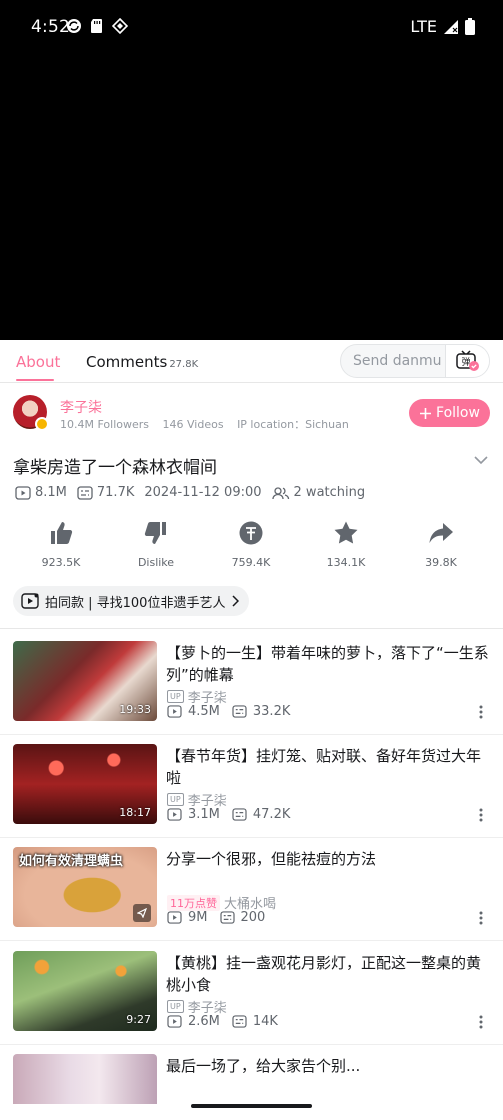  What do you see at coordinates (251, 562) in the screenshot?
I see `coin-count: 759.4K` at bounding box center [251, 562].